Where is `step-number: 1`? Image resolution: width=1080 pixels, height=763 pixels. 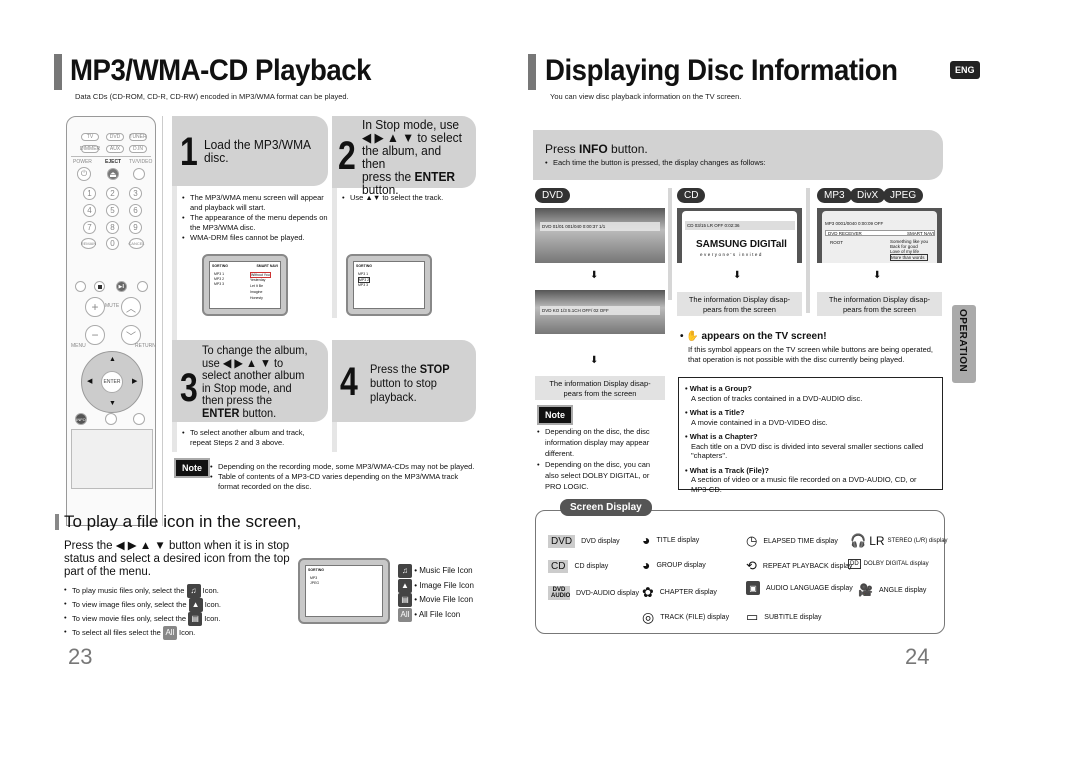
step-number: 1 is located at coordinates (189, 152).